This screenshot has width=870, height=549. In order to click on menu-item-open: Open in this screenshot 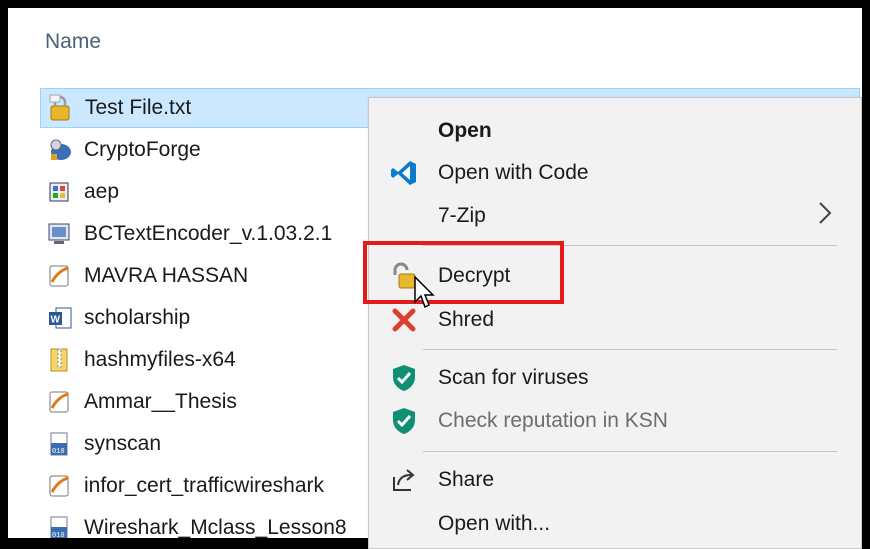, I will do `click(613, 131)`.